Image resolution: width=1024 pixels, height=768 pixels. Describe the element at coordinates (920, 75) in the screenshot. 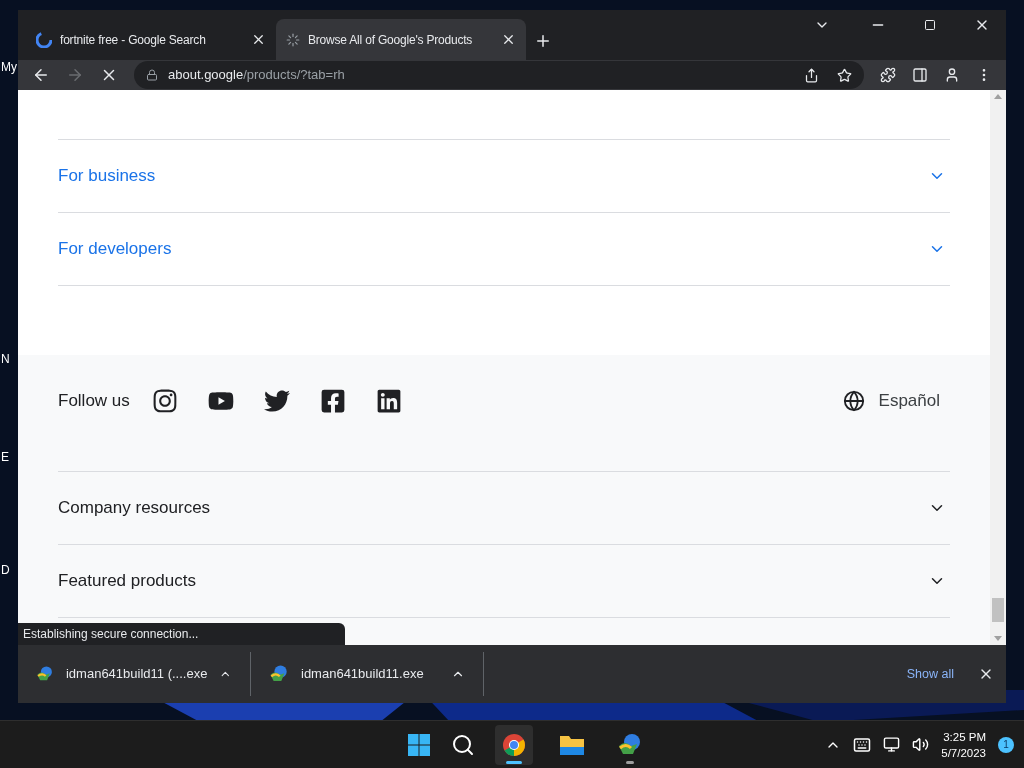

I see `side-panel-icon` at that location.